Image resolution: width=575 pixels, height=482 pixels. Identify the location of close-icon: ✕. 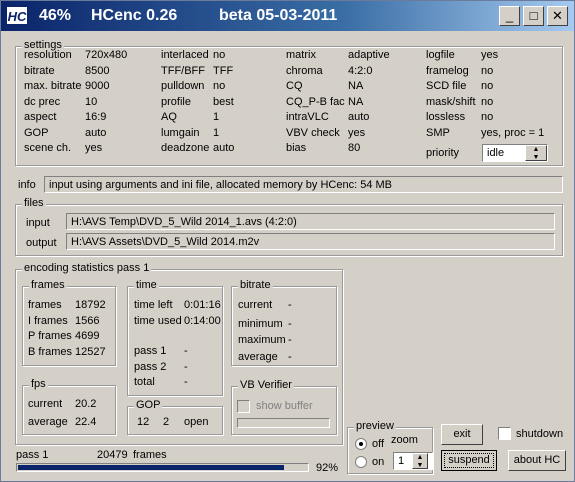
(557, 15).